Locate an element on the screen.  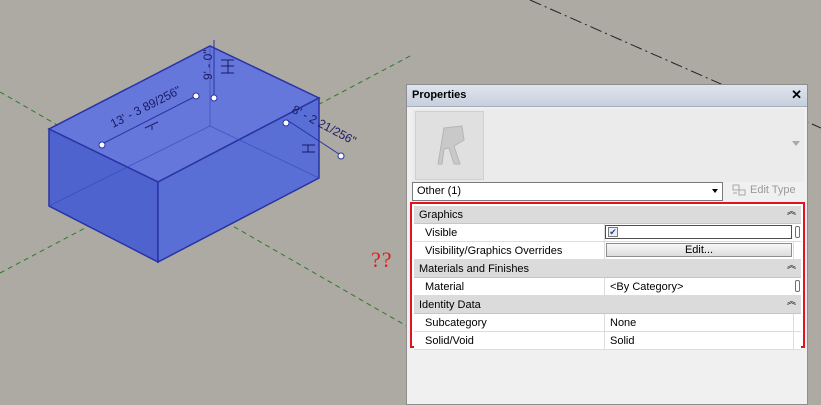
subcategory-value: None is located at coordinates (623, 323).